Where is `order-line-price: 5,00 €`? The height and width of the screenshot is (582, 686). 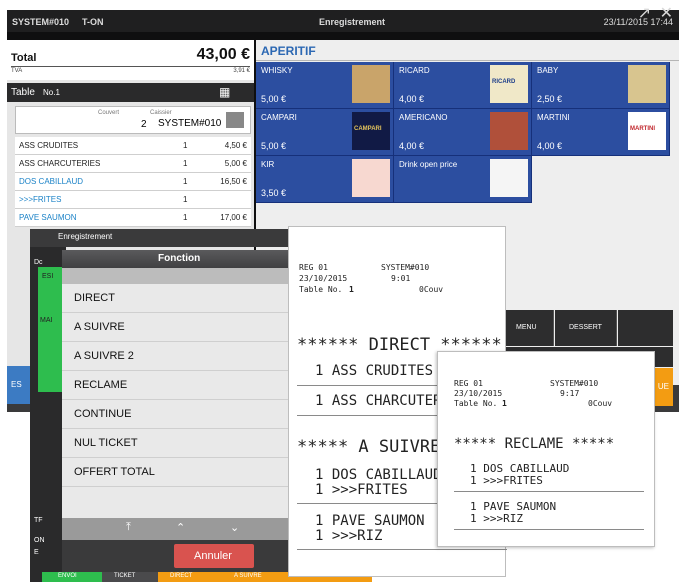 order-line-price: 5,00 € is located at coordinates (235, 163).